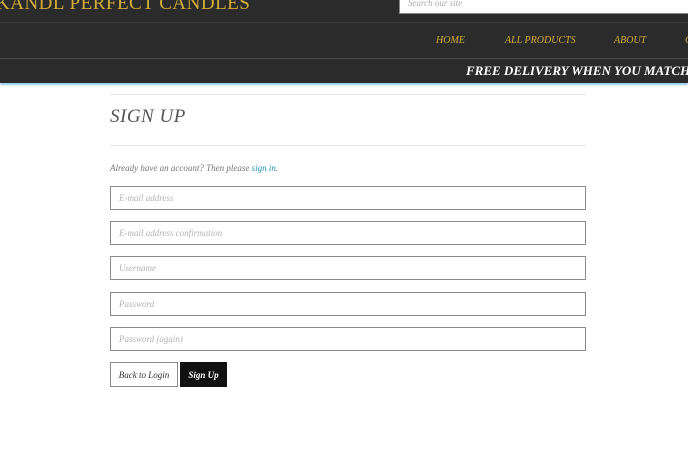 Image resolution: width=688 pixels, height=470 pixels. What do you see at coordinates (344, 11) in the screenshot?
I see `top-header: KANDL PERFECT CANDLES Search our site` at bounding box center [344, 11].